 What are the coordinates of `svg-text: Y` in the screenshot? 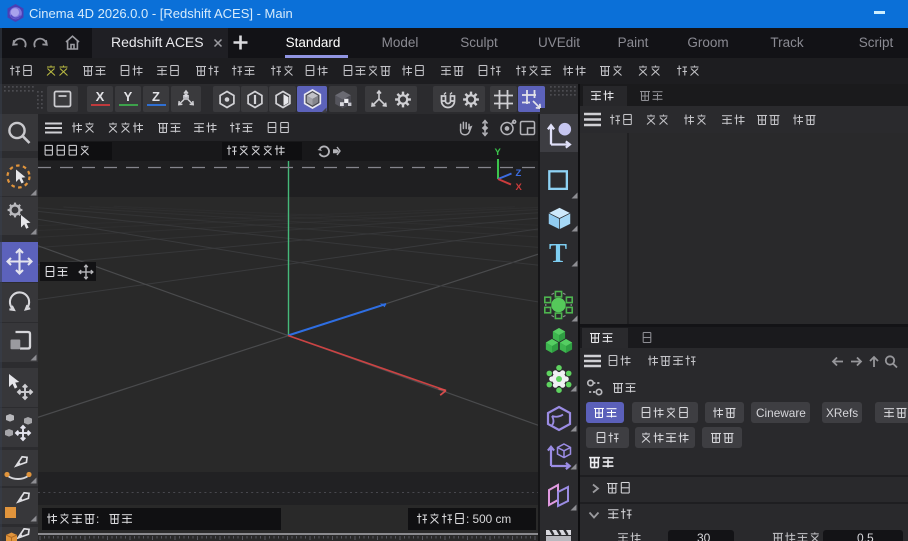 It's located at (498, 152).